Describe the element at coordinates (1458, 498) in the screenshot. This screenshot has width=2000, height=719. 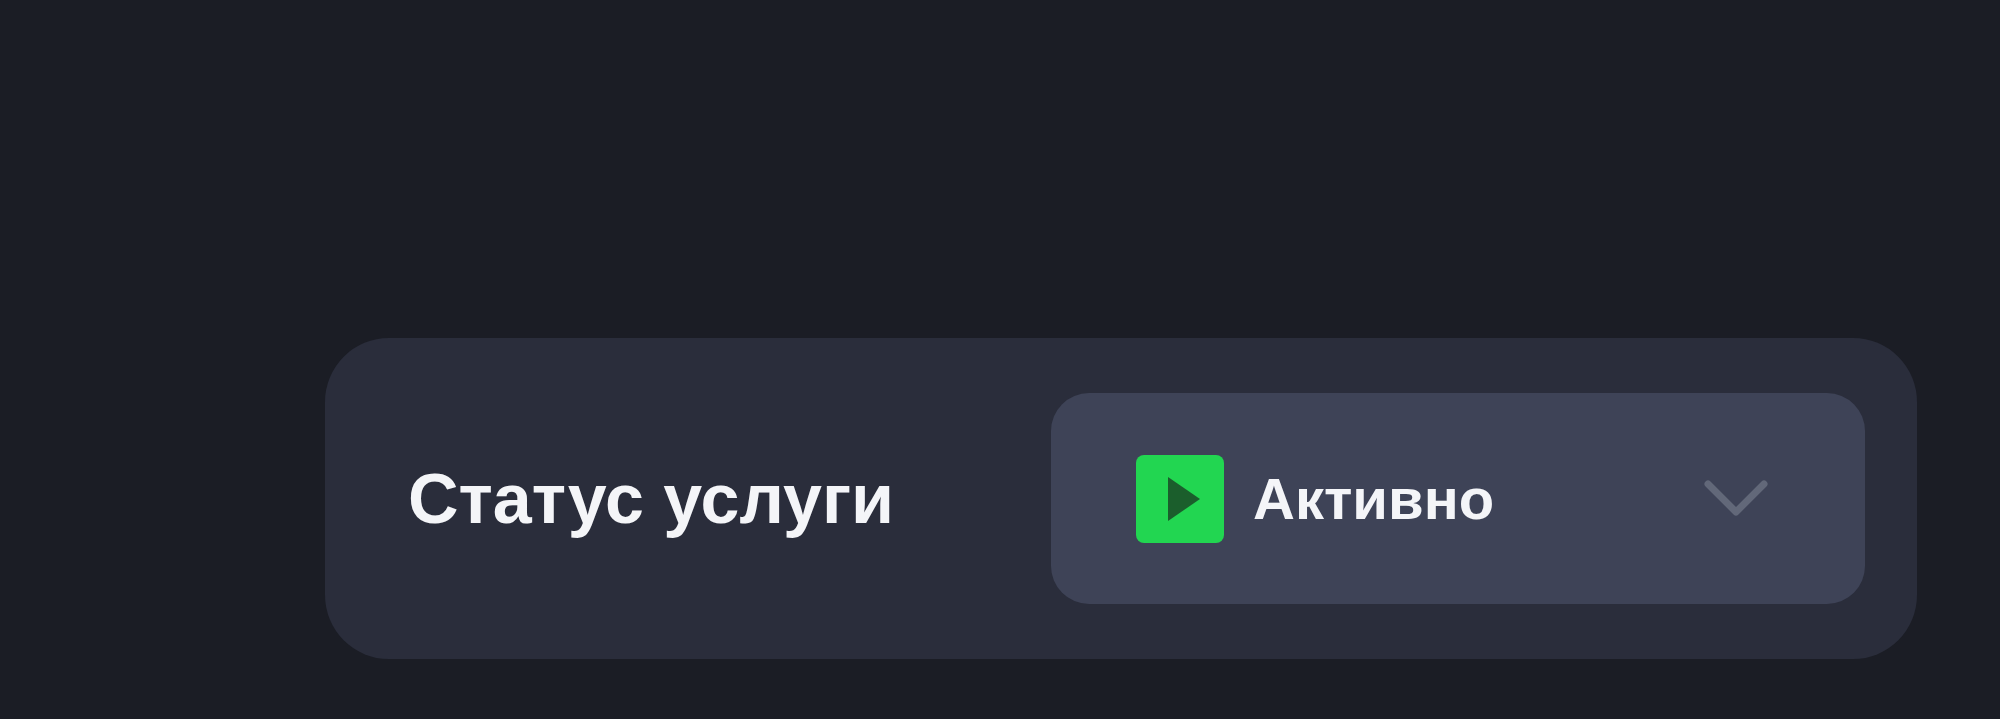
I see `status-dropdown: Активно` at that location.